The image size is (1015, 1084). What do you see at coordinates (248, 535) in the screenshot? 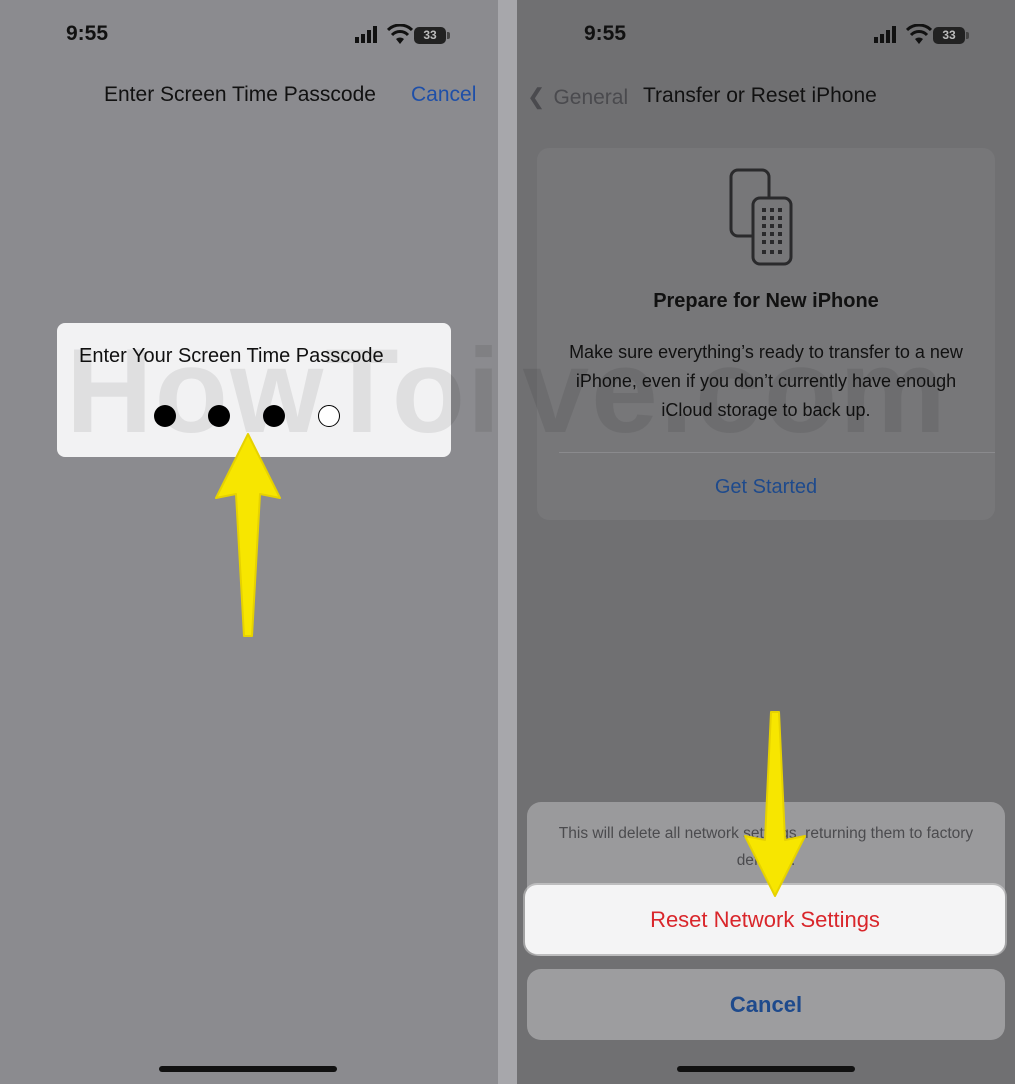
I see `up-arrow-annotation` at bounding box center [248, 535].